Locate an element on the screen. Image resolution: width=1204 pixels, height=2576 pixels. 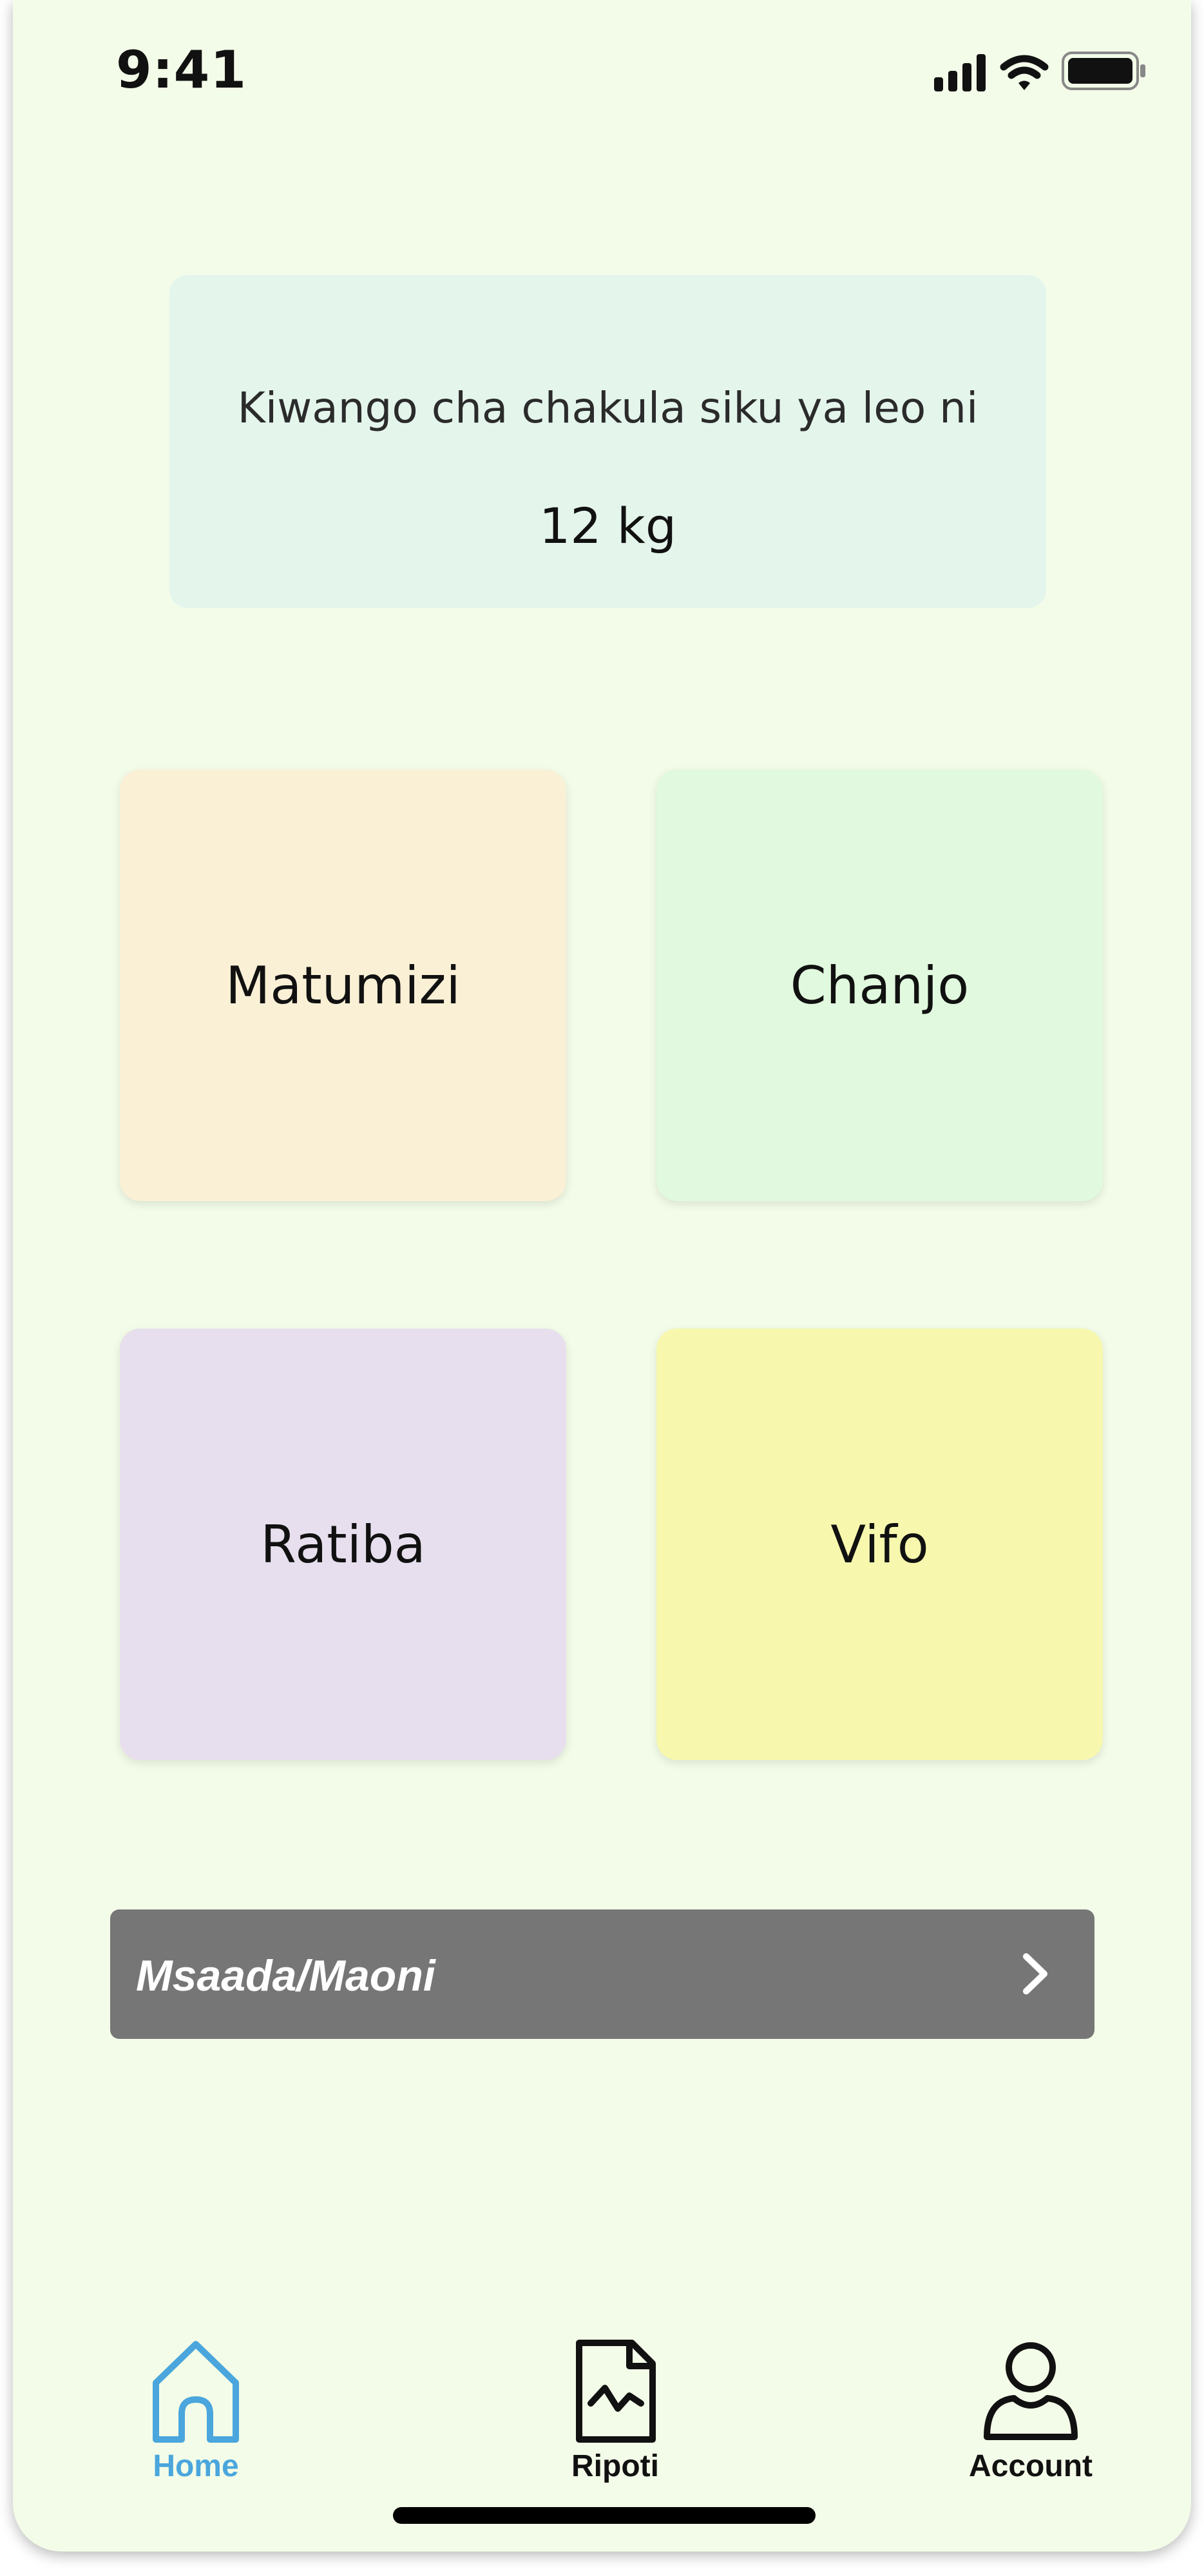
nav-account: Account is located at coordinates (1031, 2420).